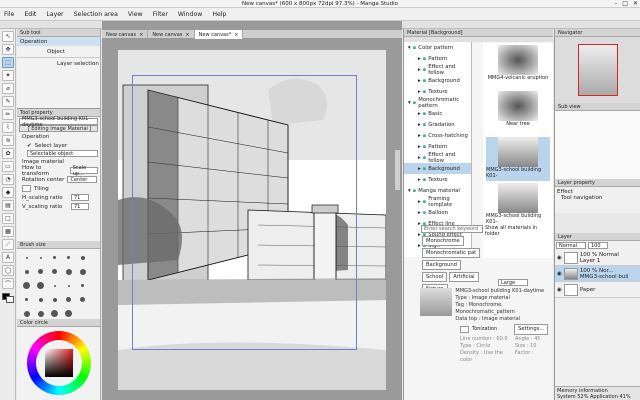  Describe the element at coordinates (437, 202) in the screenshot. I see `material-tree-item: ▸ ▪ Framing template` at that location.